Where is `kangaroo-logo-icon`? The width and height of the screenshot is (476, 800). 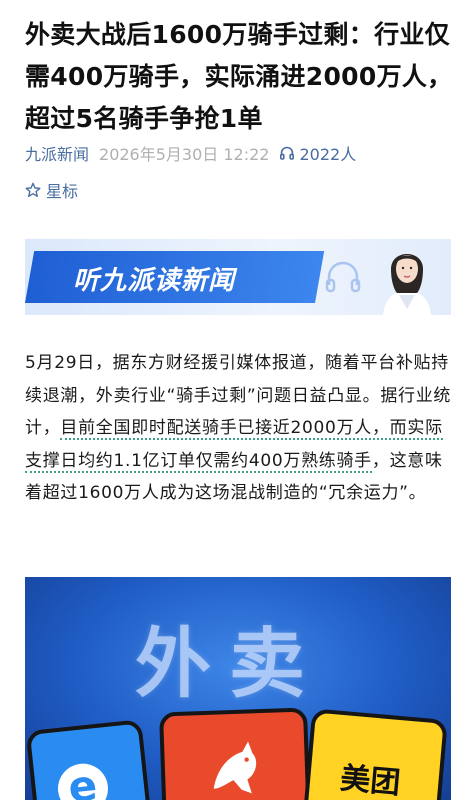
kangaroo-logo-icon is located at coordinates (235, 767).